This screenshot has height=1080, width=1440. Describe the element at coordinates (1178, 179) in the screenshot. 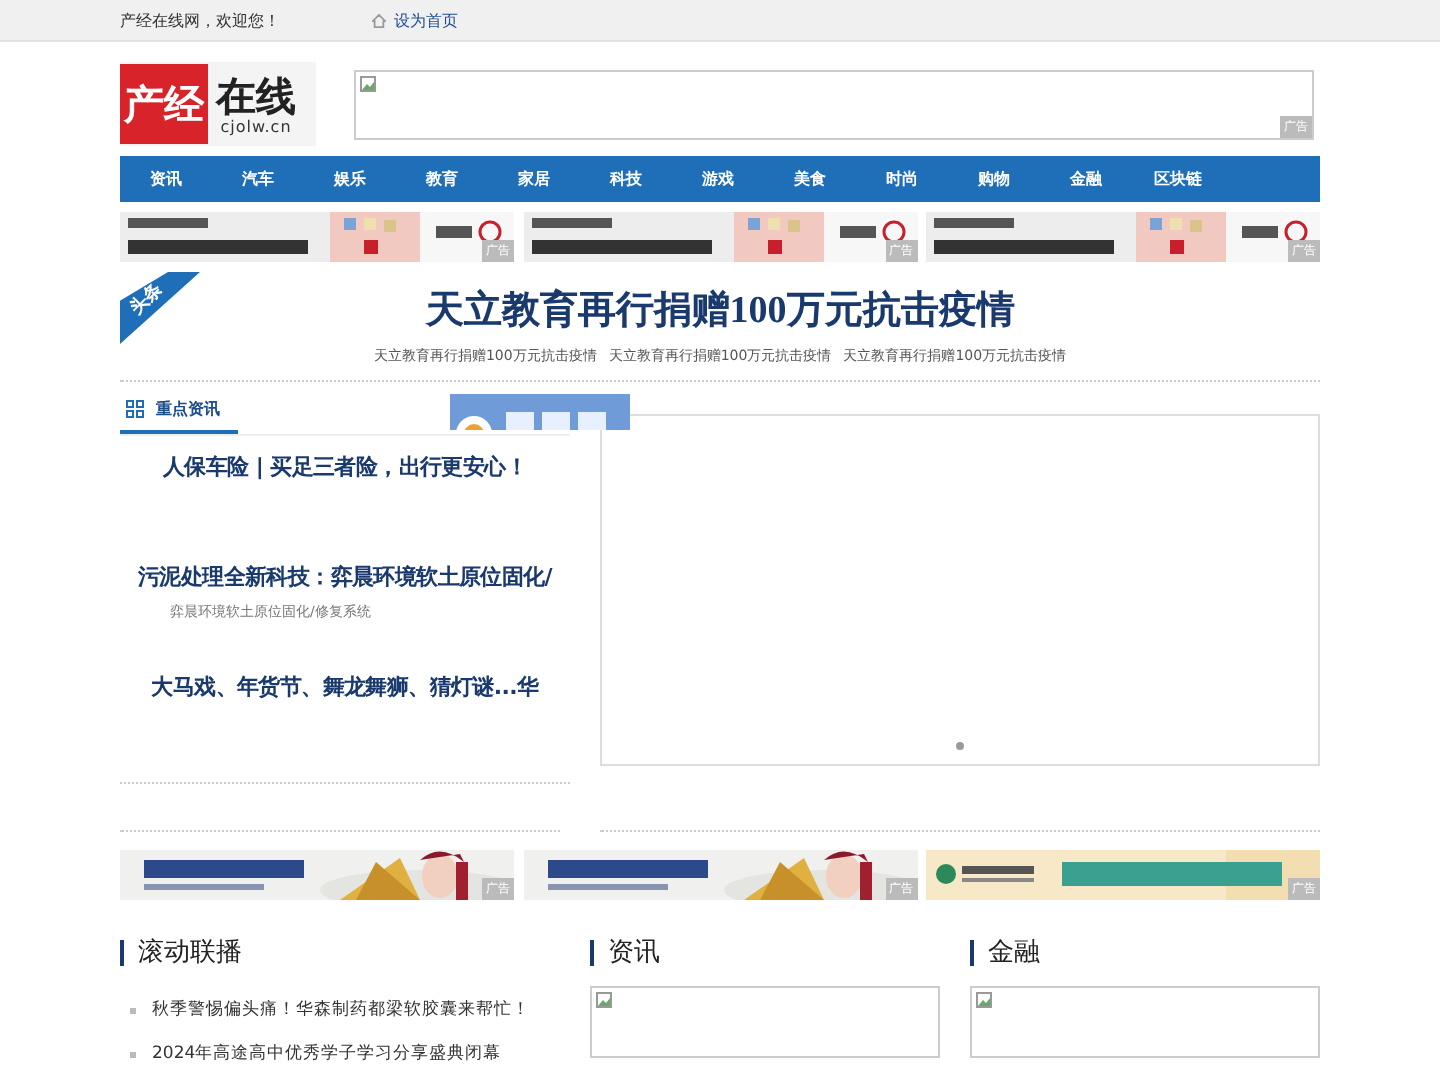

I see `nav-link: 区块链` at that location.